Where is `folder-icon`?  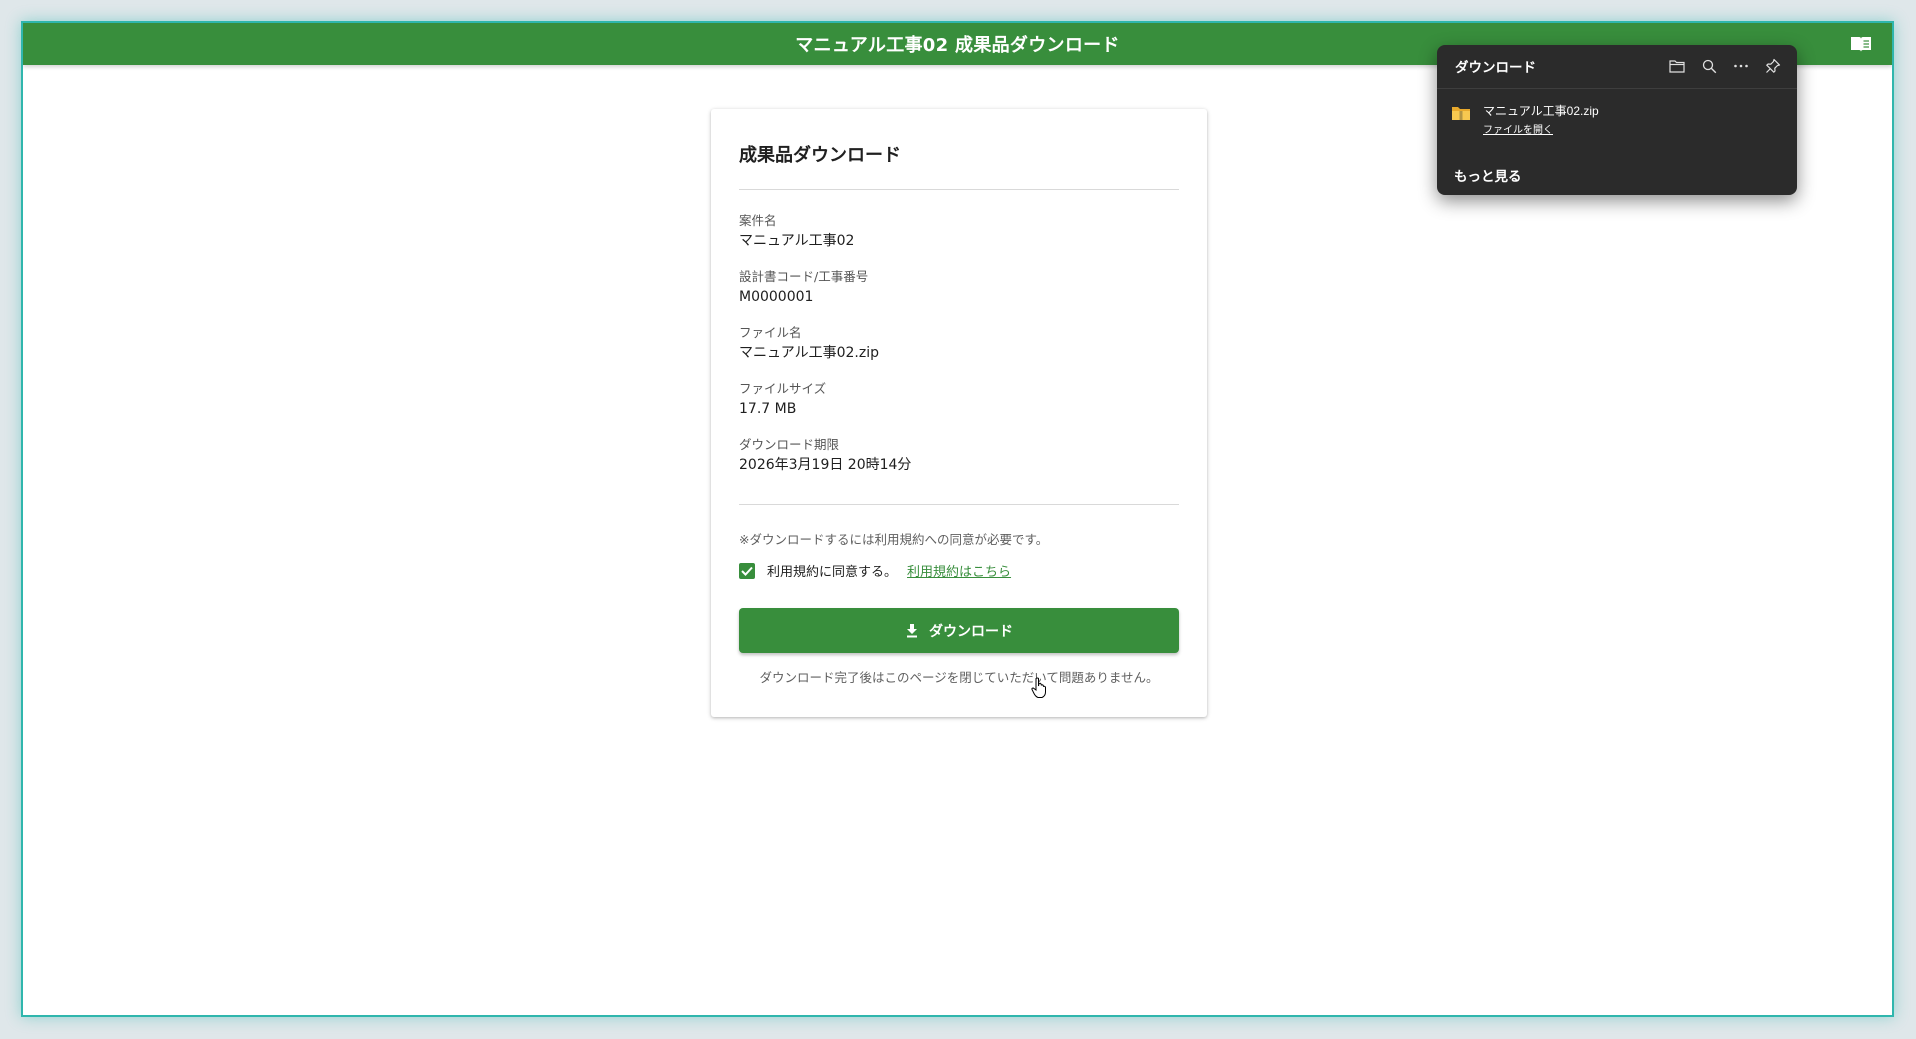
folder-icon is located at coordinates (1677, 66).